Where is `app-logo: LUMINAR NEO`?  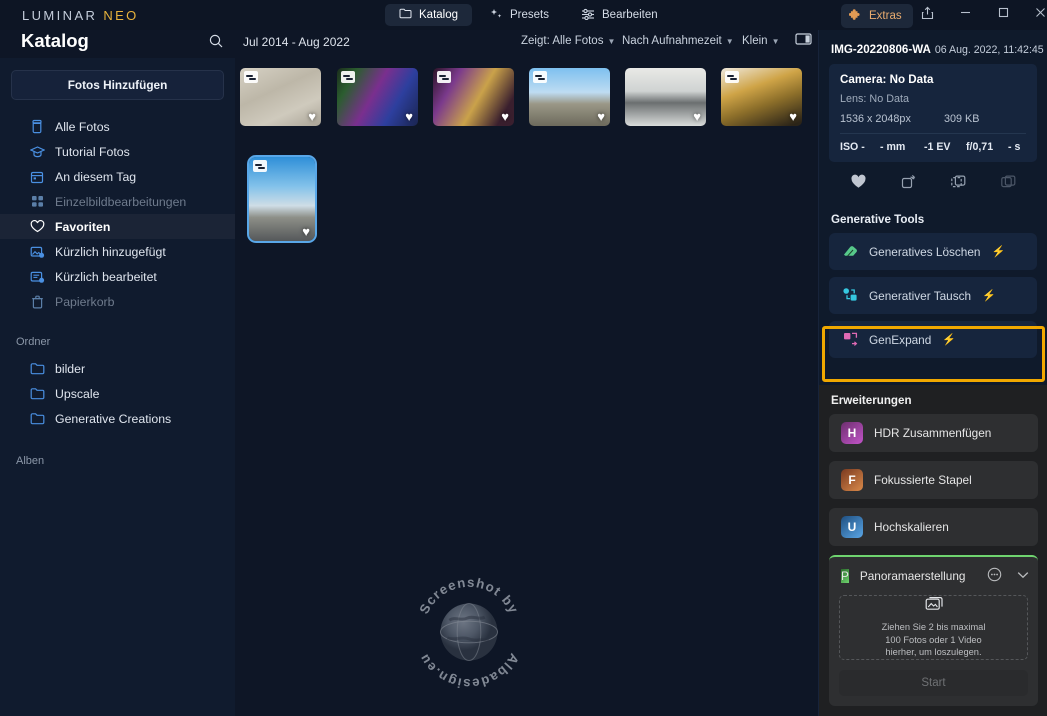
app-logo: LUMINAR NEO is located at coordinates (80, 15).